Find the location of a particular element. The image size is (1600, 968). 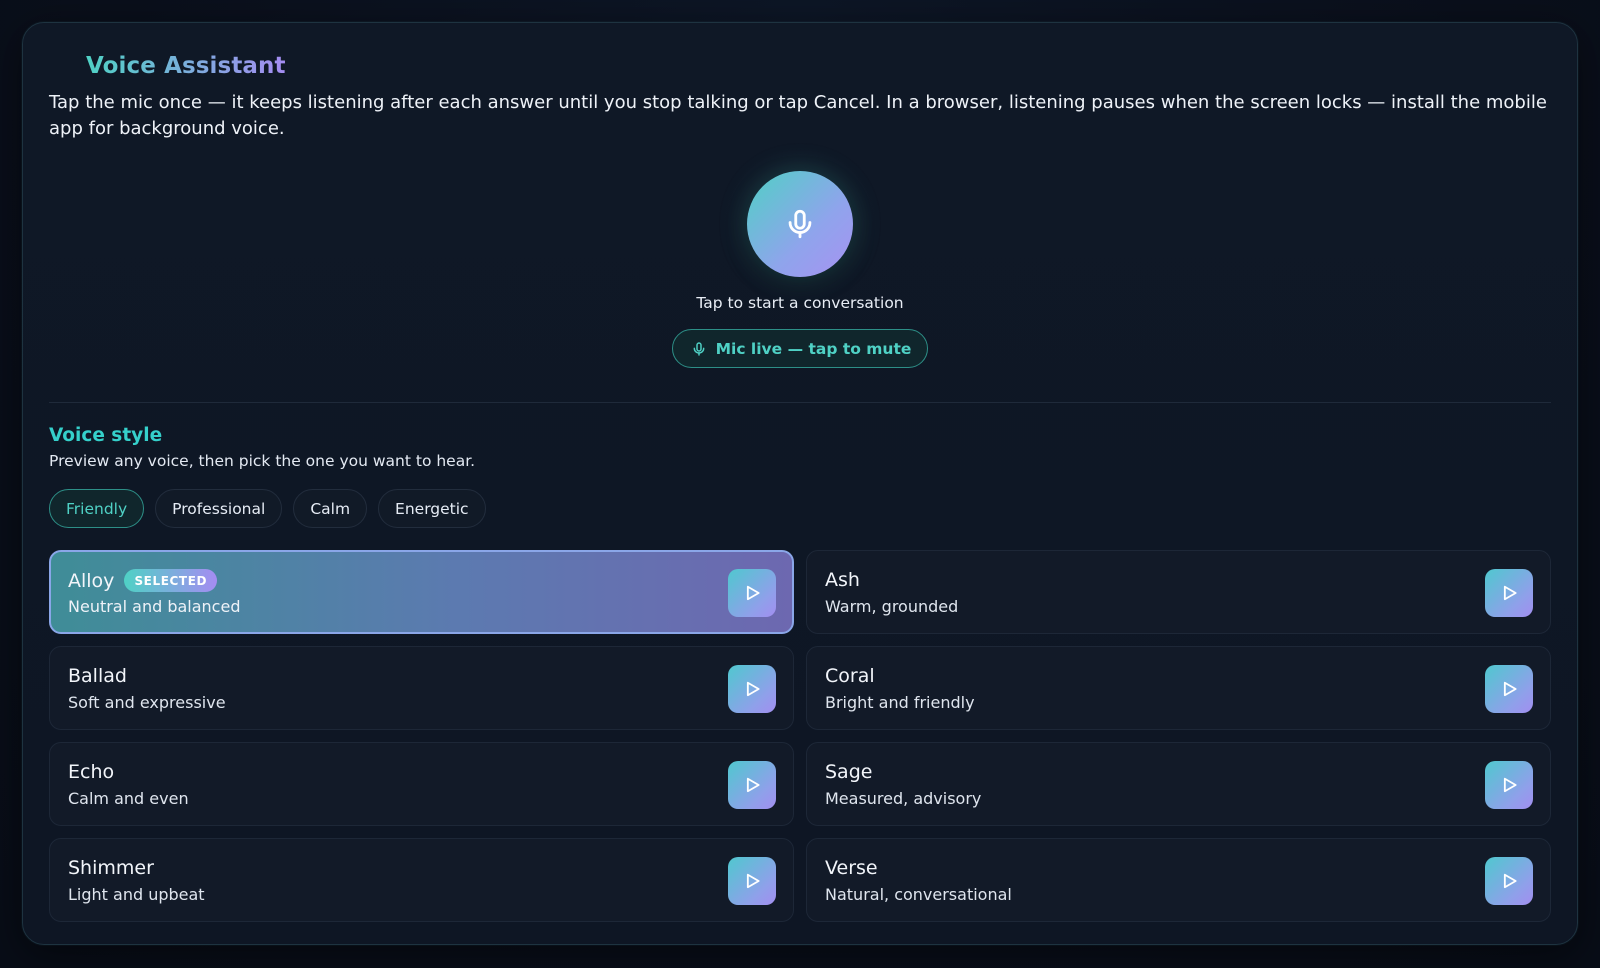

voice-description: Neutral and balanced is located at coordinates (154, 606).